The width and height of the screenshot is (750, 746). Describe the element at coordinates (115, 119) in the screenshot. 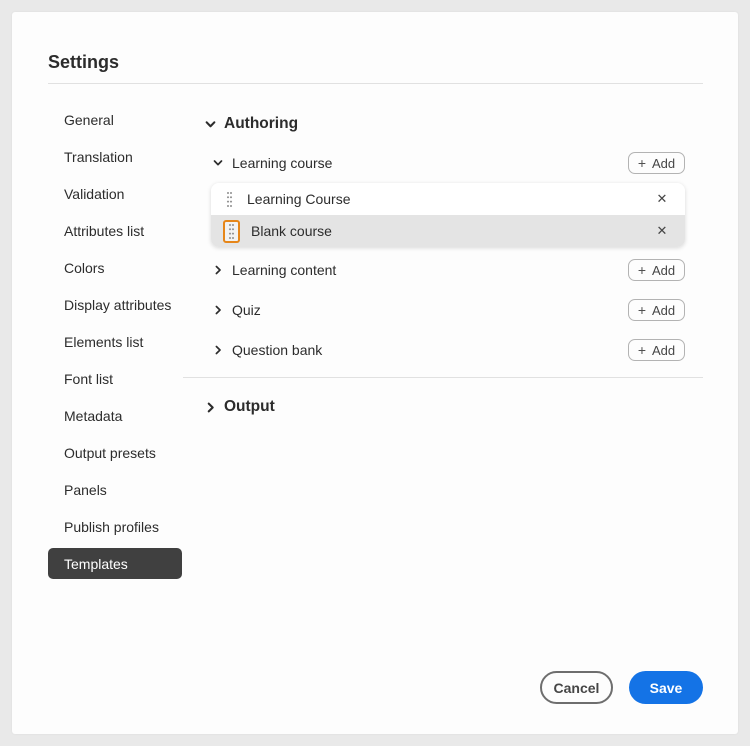

I see `sidebar-item-general: General` at that location.